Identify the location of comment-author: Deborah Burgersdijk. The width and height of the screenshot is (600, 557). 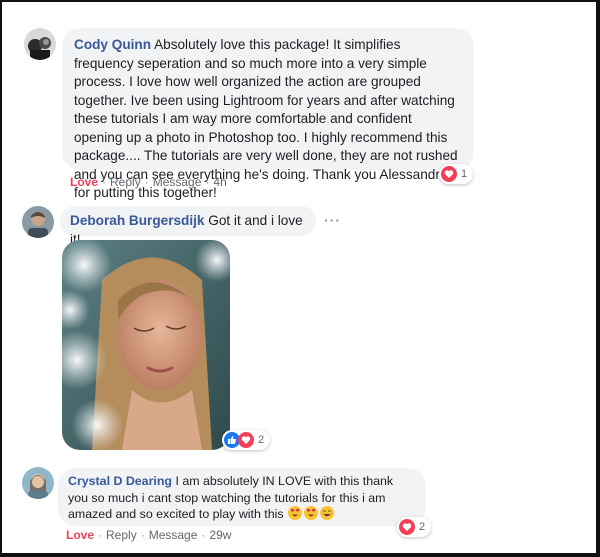
(137, 220).